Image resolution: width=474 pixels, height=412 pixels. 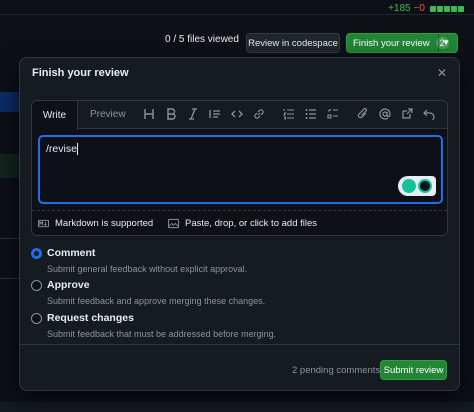 I want to click on files-viewed-counter: 0 / 5 files viewed, so click(x=202, y=39).